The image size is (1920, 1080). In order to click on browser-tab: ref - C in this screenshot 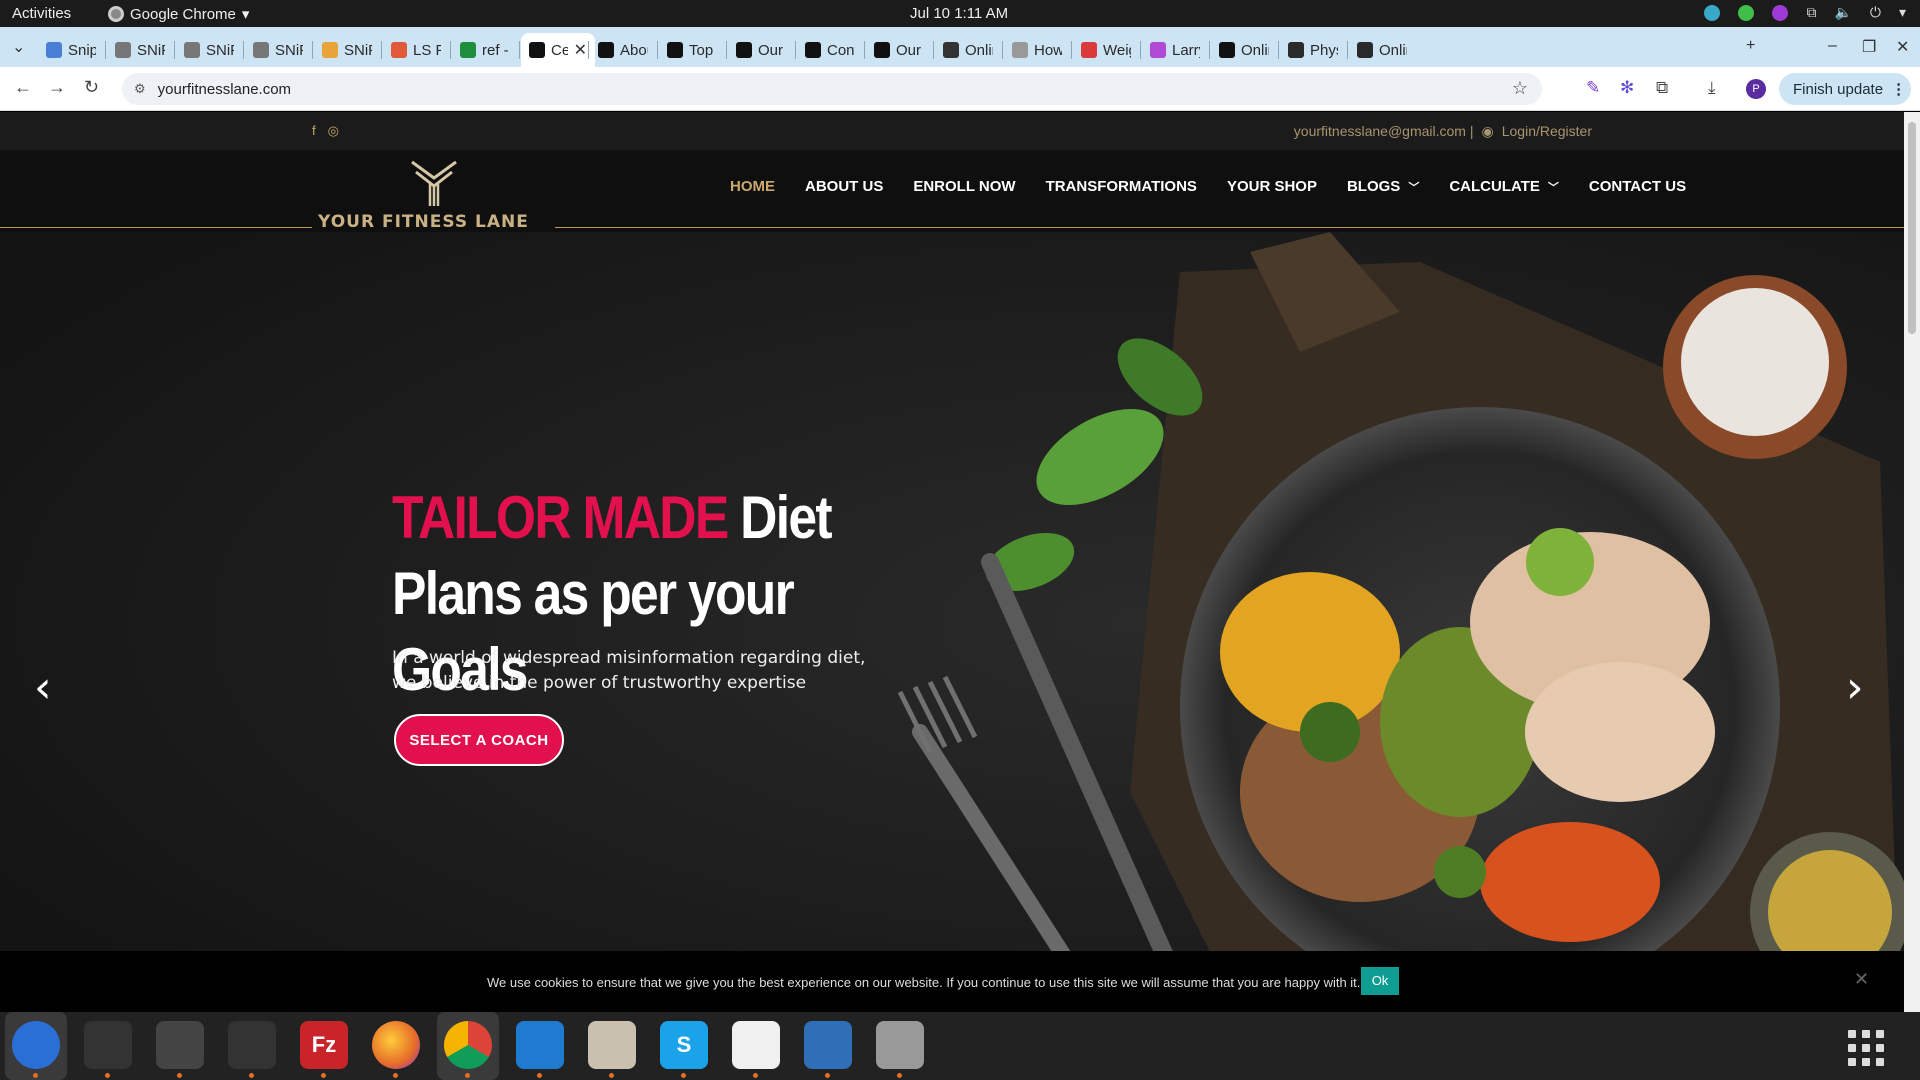, I will do `click(485, 50)`.